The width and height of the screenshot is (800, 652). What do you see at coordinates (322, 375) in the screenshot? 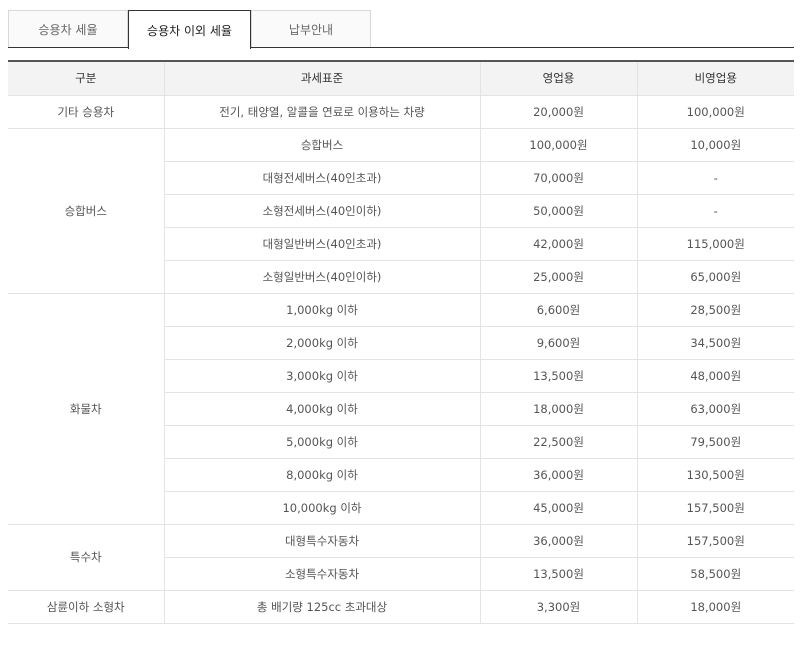
I see `tax-standard-cell: 3,000kg 이하` at bounding box center [322, 375].